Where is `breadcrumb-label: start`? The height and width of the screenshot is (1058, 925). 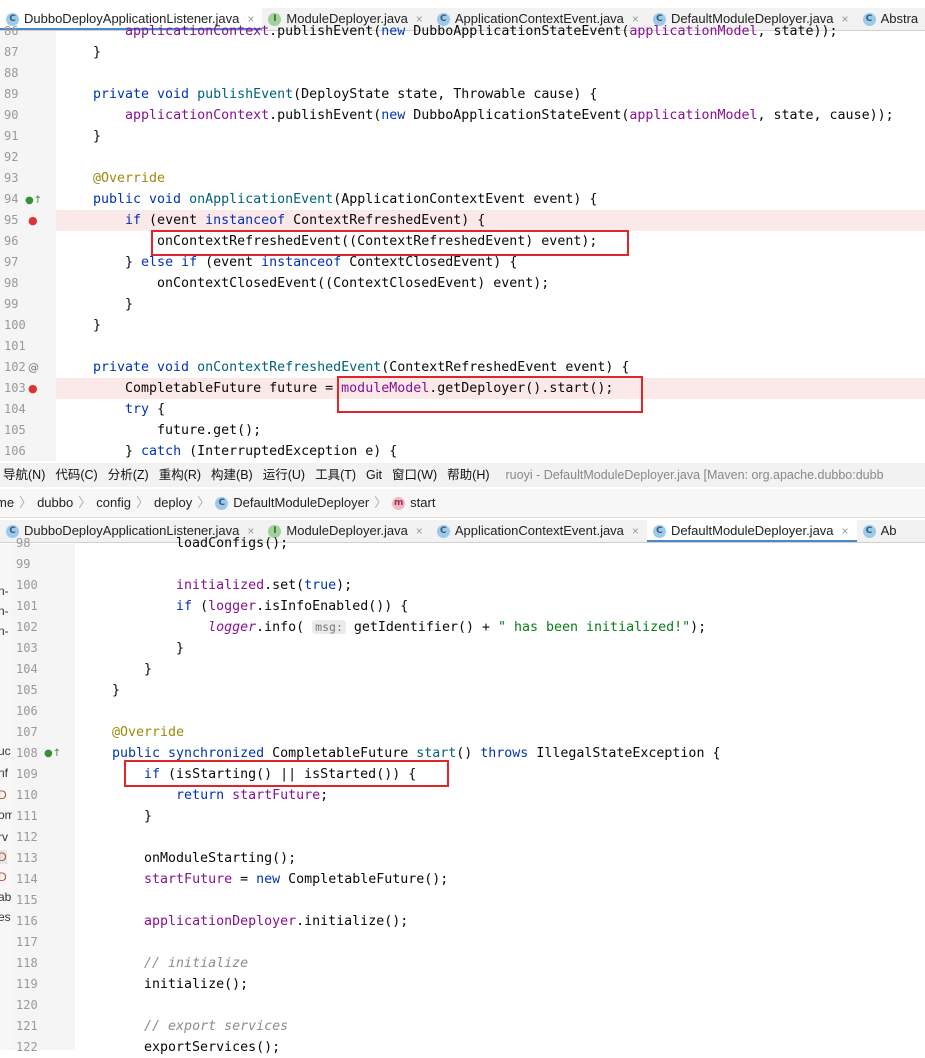 breadcrumb-label: start is located at coordinates (423, 502).